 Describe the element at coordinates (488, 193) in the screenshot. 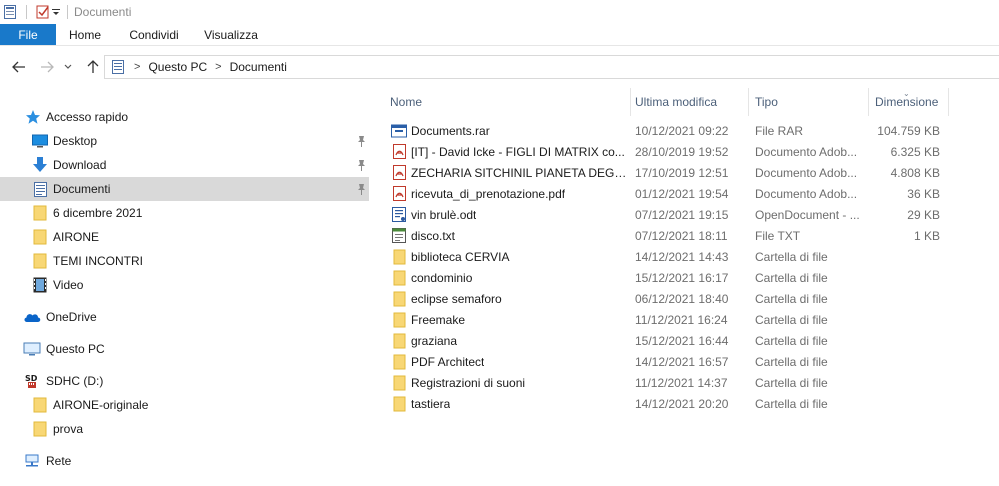

I see `file-name: ricevuta_di_prenotazione.pdf` at that location.